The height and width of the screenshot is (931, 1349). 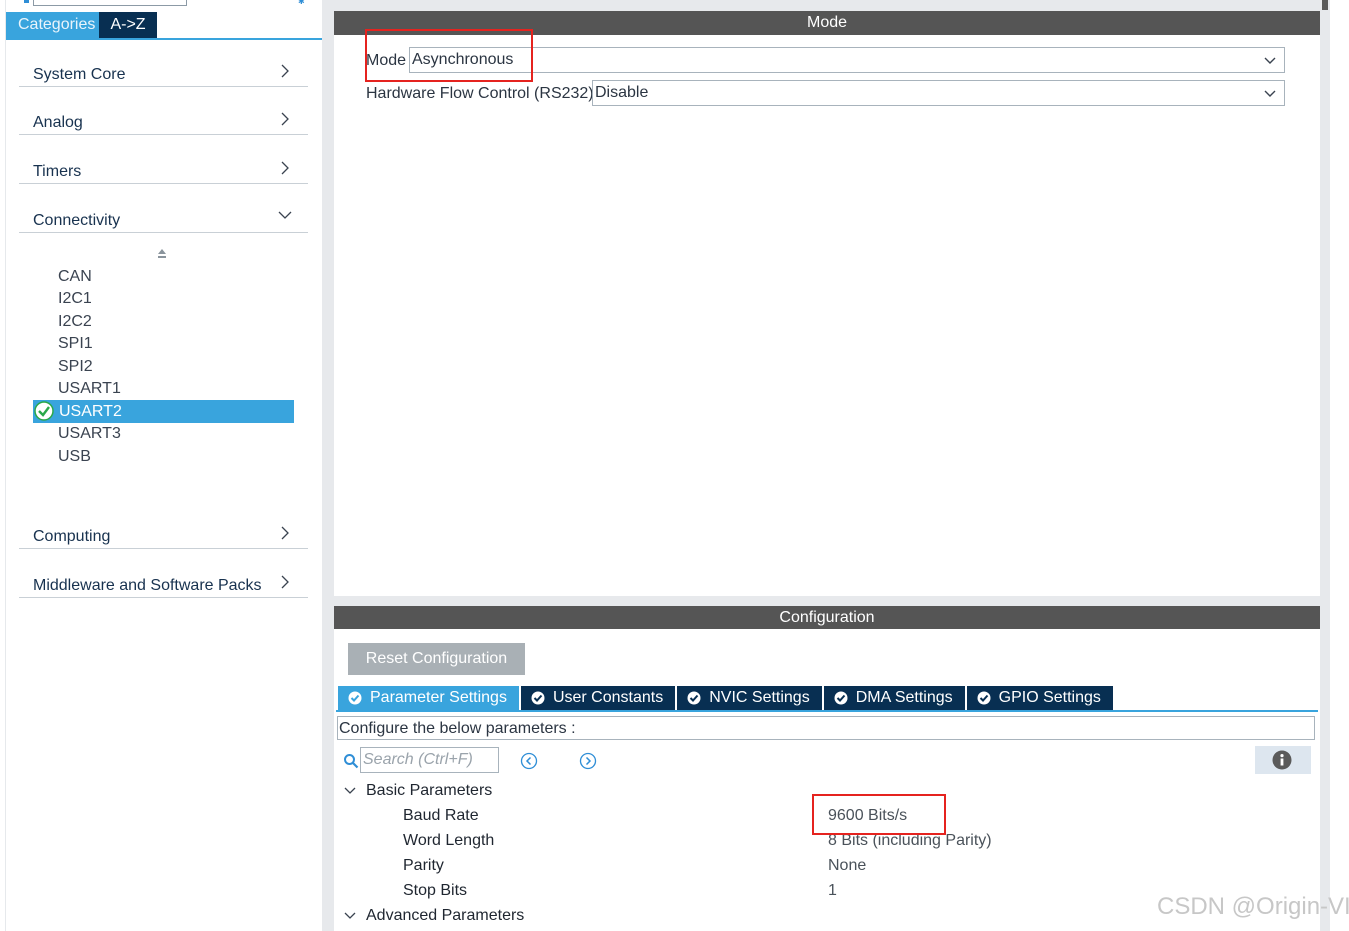 I want to click on list-item-usart2-selected: USART2, so click(x=163, y=411).